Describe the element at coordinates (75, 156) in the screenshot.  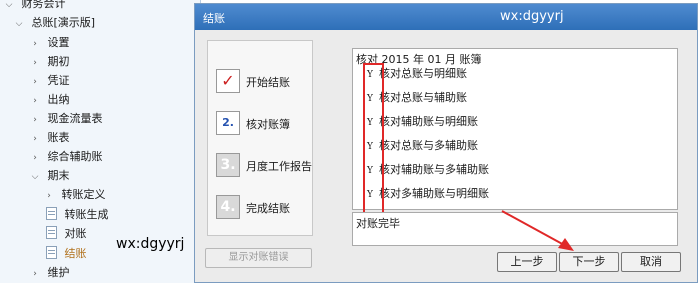
I see `tree-node-label: 综合辅助账` at that location.